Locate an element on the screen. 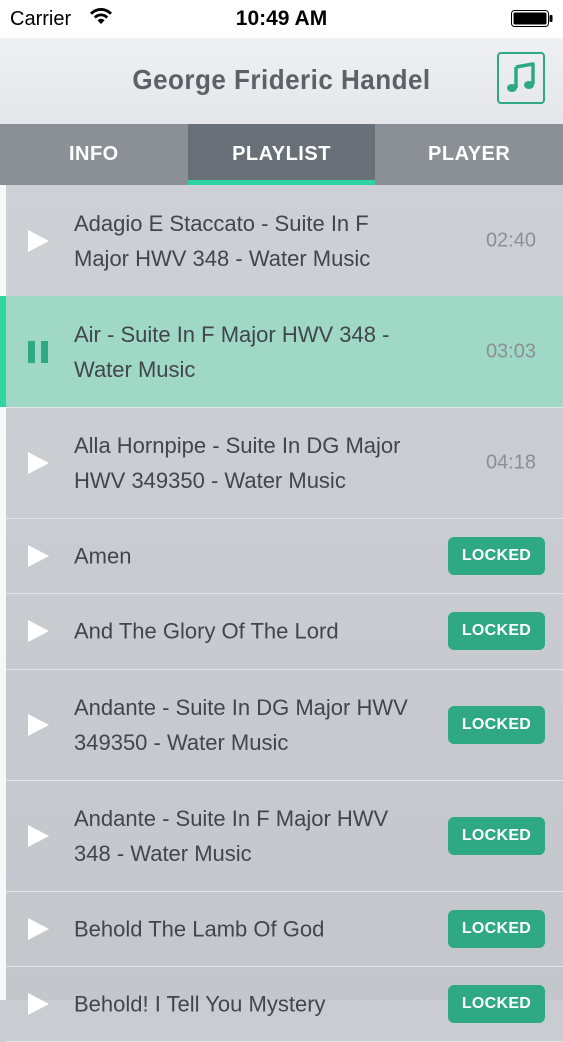 Image resolution: width=563 pixels, height=1042 pixels. list-item: Behold! I Tell You Mystery LOCKED is located at coordinates (284, 1004).